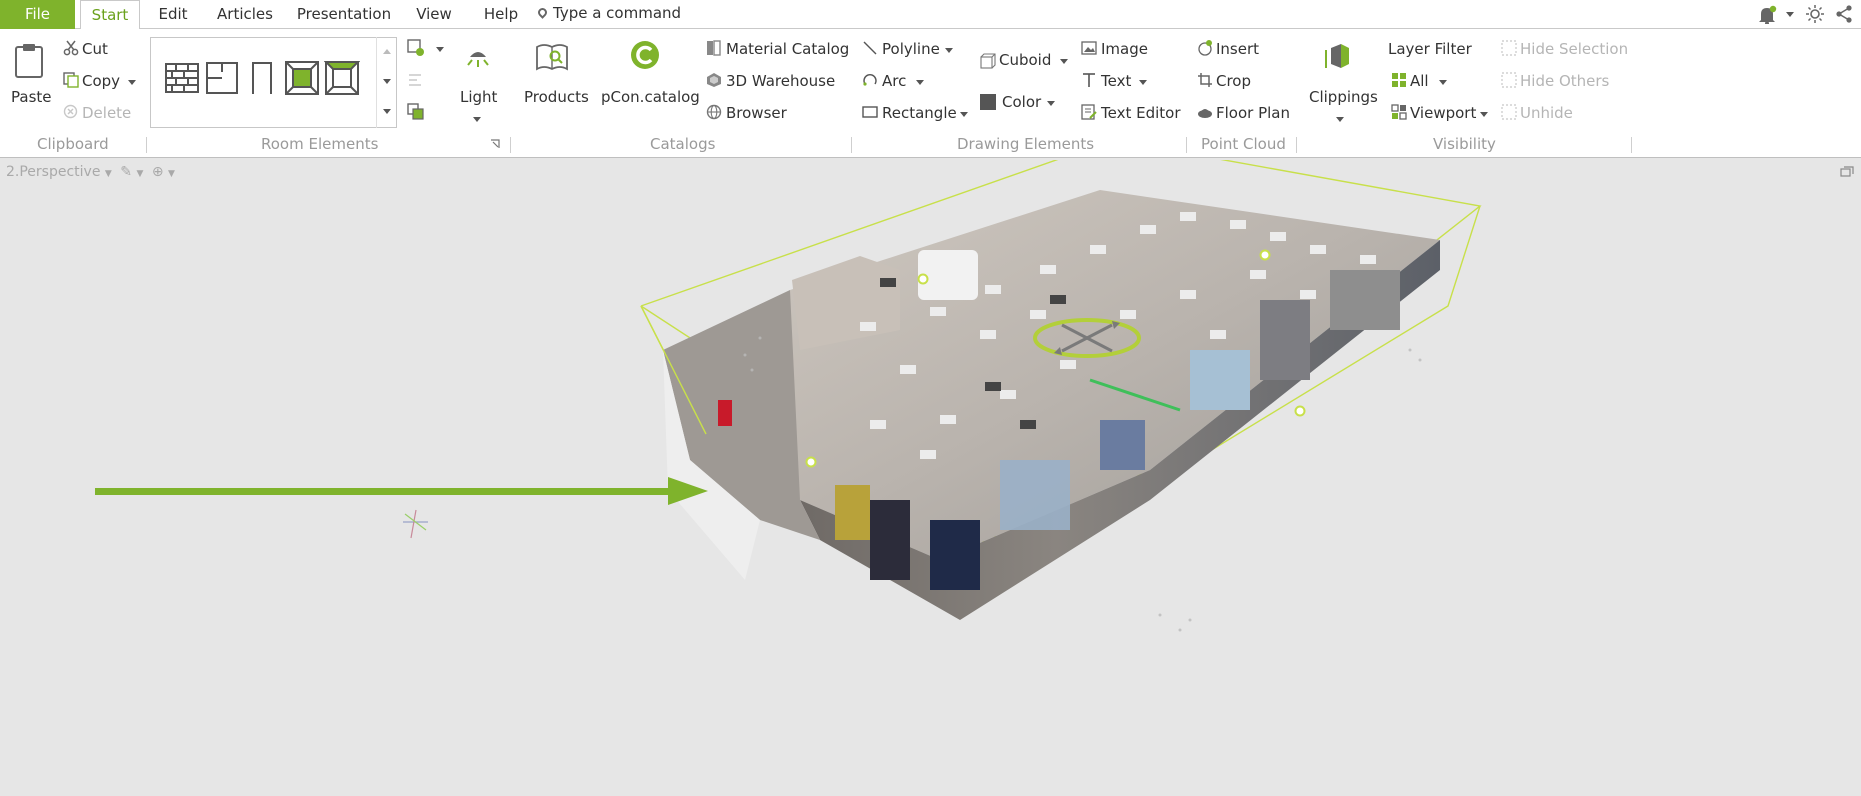 Image resolution: width=1861 pixels, height=796 pixels. Describe the element at coordinates (173, 14) in the screenshot. I see `tab-edit: Edit` at that location.